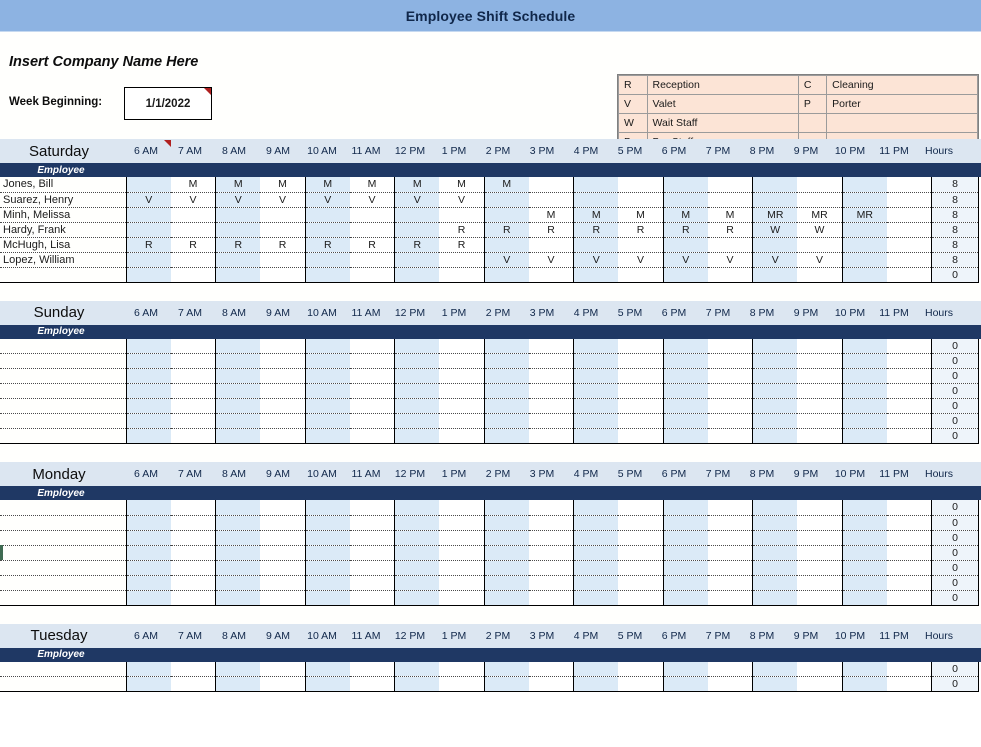  I want to click on company-name-field: Insert Company Name Here, so click(103, 62).